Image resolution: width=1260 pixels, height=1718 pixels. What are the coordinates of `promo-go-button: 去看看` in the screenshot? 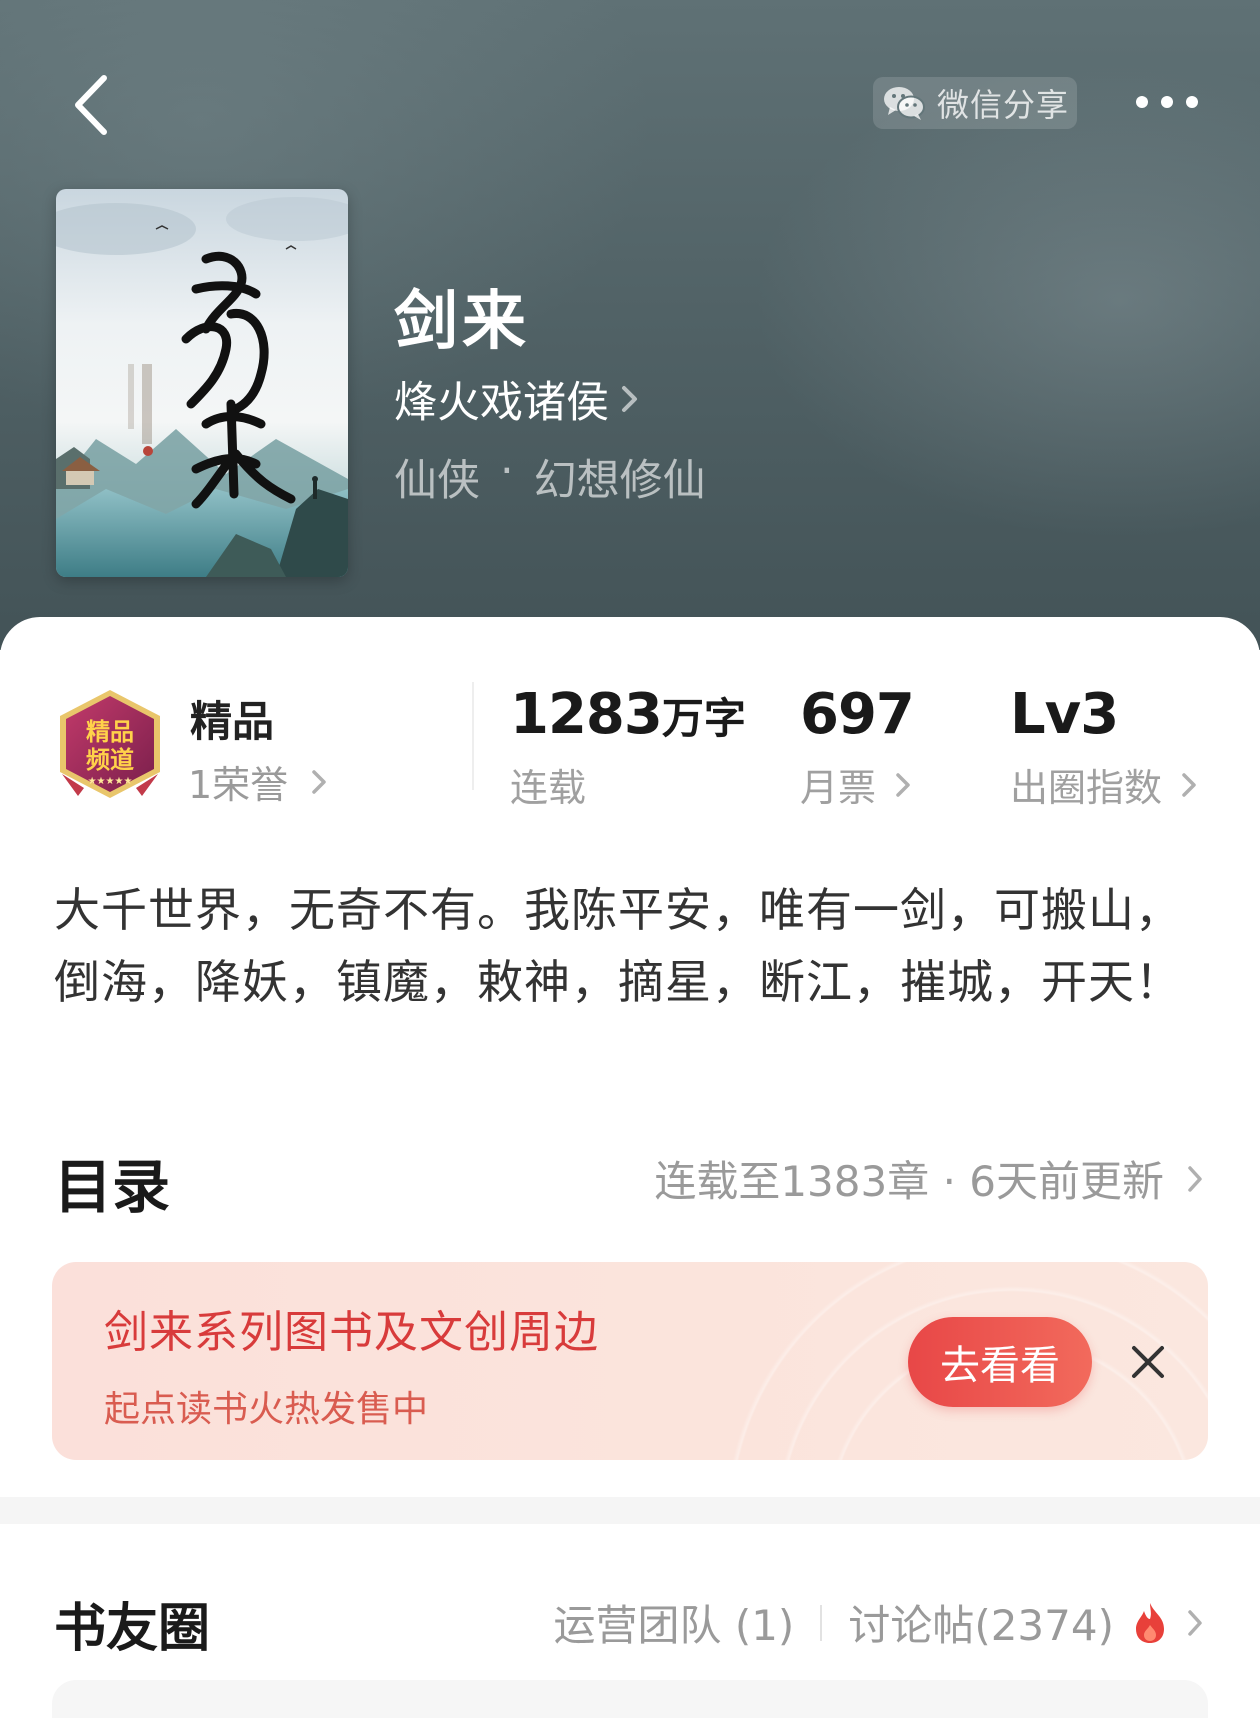 It's located at (1000, 1362).